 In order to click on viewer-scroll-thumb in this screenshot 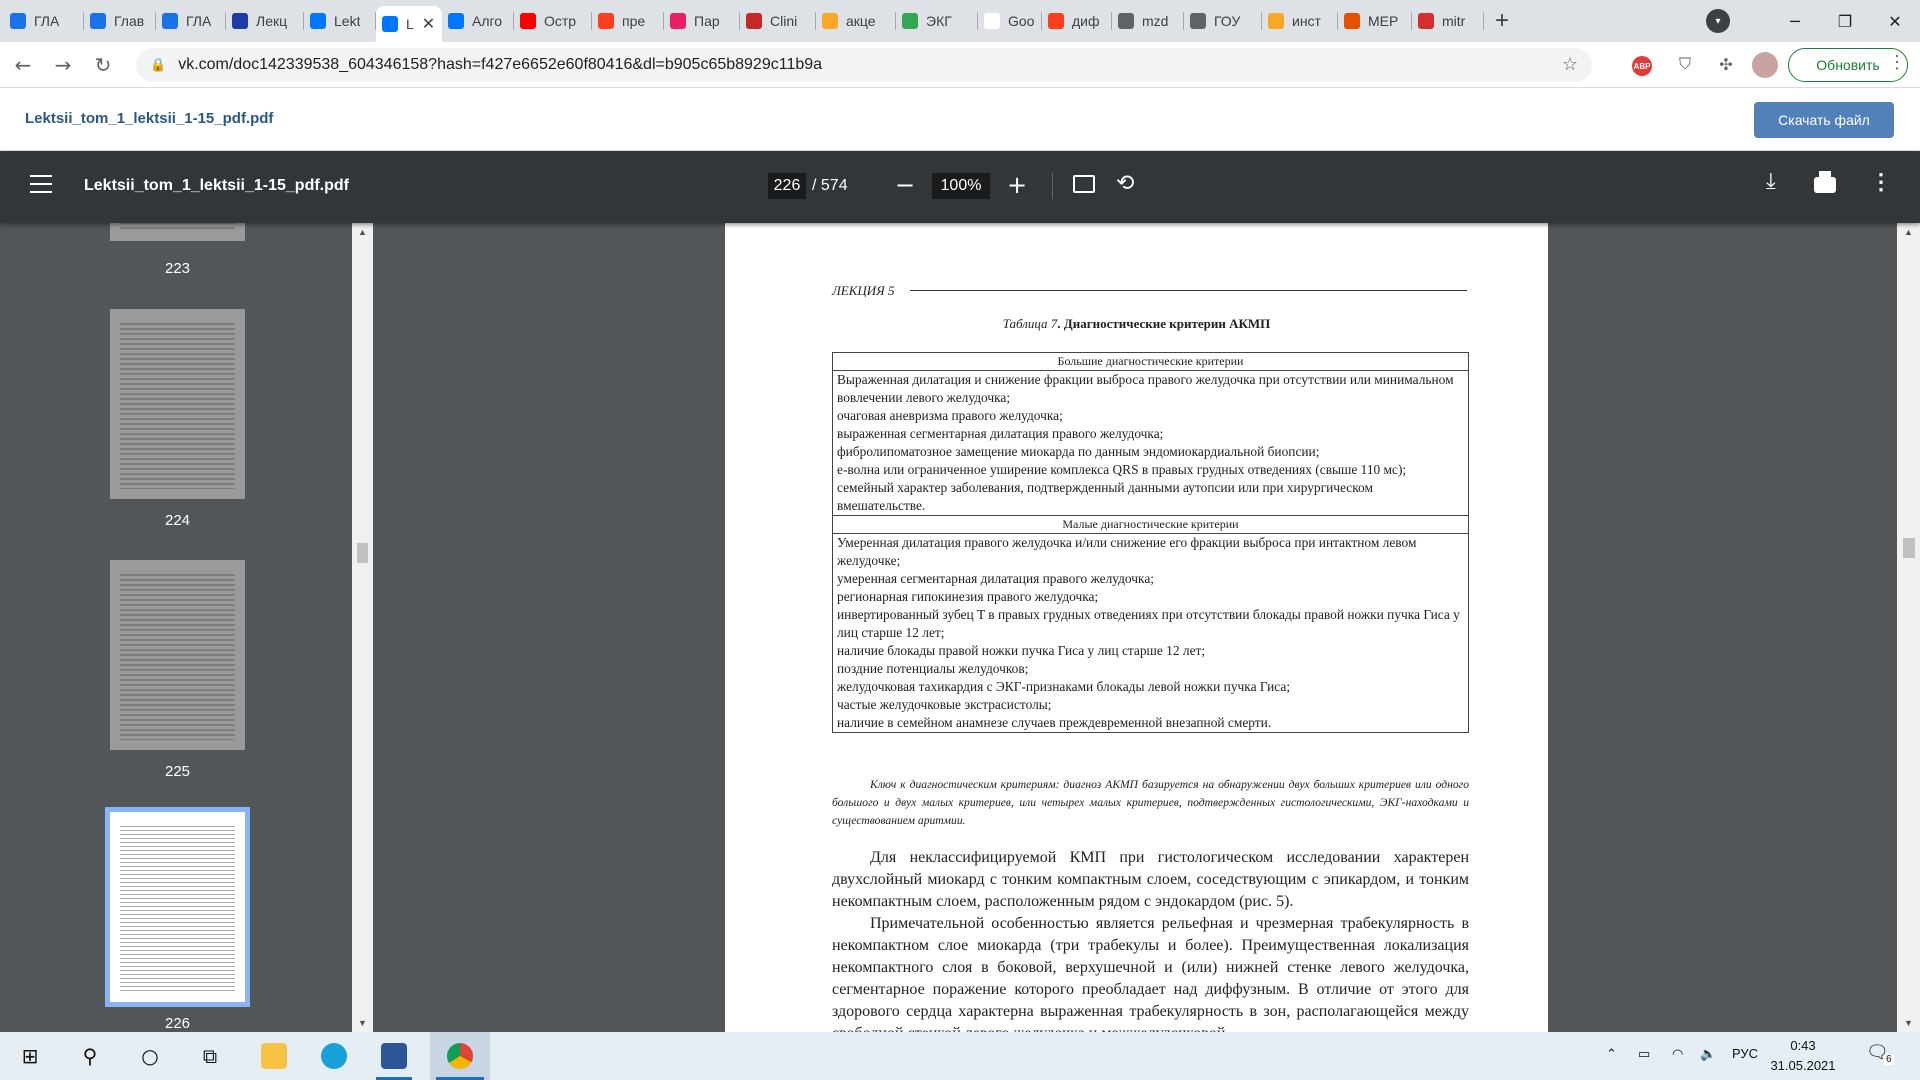, I will do `click(1909, 548)`.